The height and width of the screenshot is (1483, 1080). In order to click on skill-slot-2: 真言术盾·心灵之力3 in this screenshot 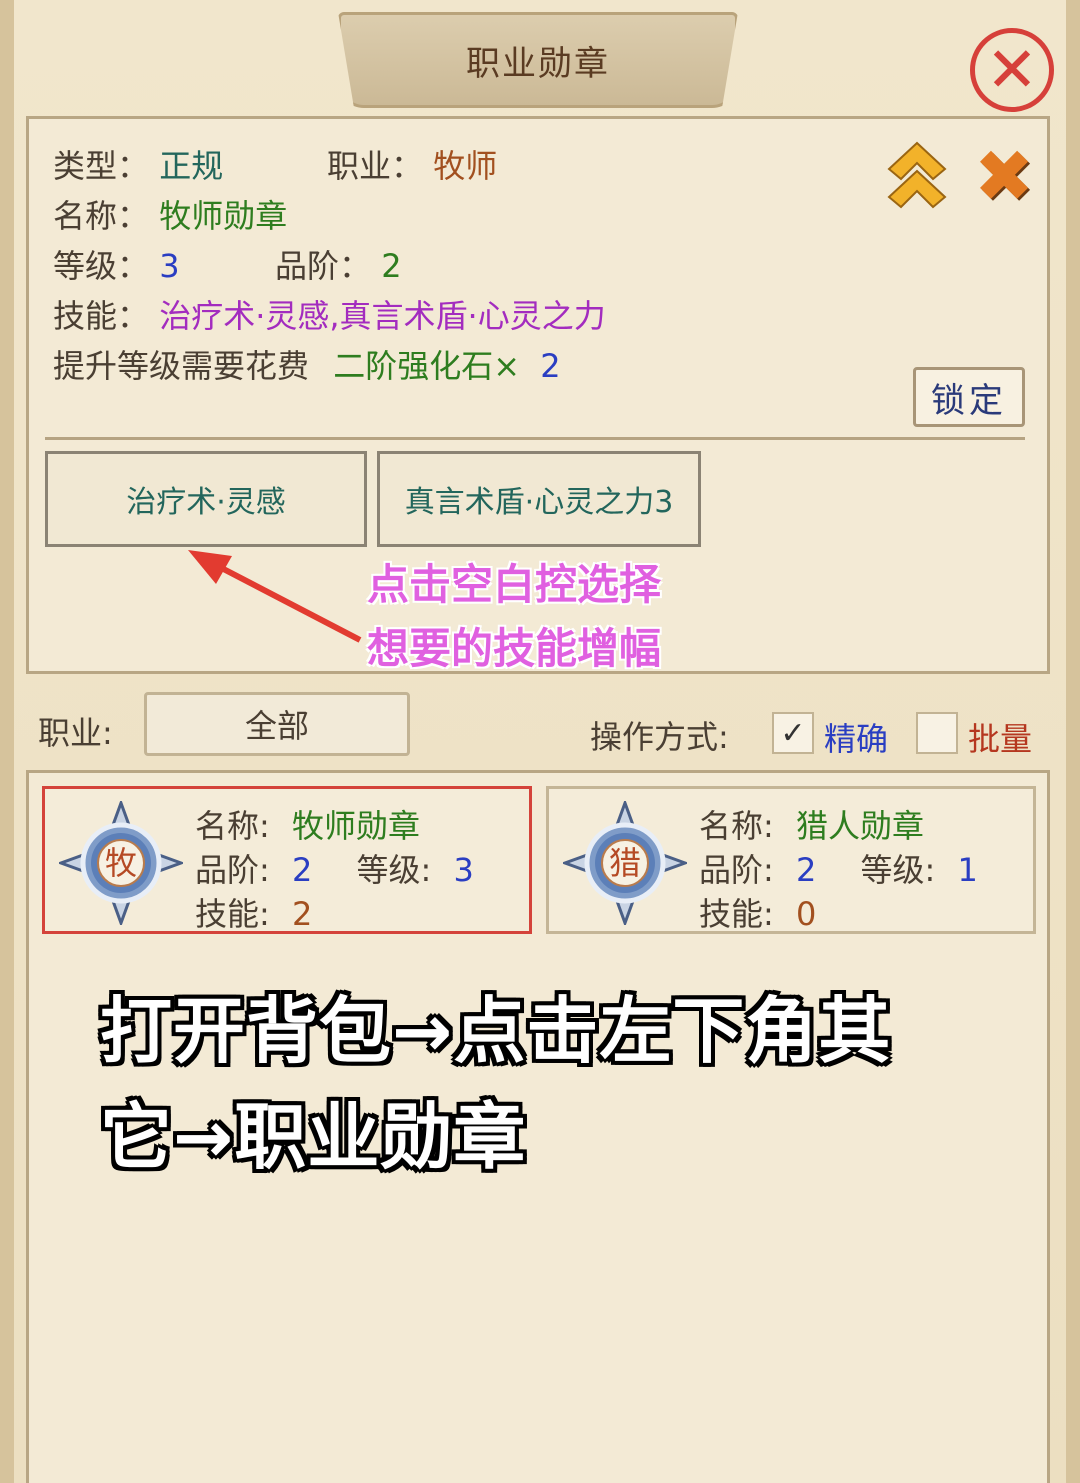, I will do `click(539, 499)`.